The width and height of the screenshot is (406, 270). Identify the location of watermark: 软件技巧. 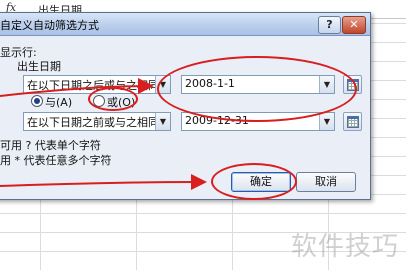
(345, 247).